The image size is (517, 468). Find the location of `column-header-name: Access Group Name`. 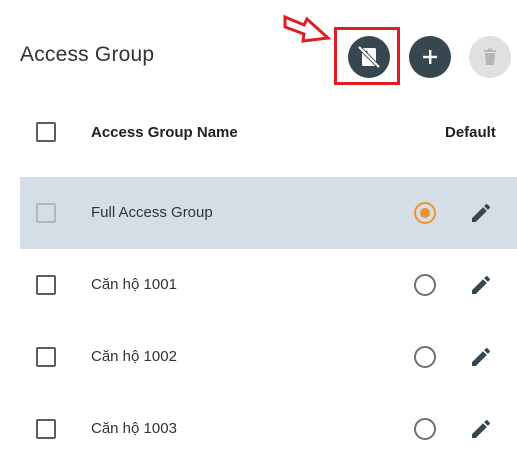

column-header-name: Access Group Name is located at coordinates (164, 132).